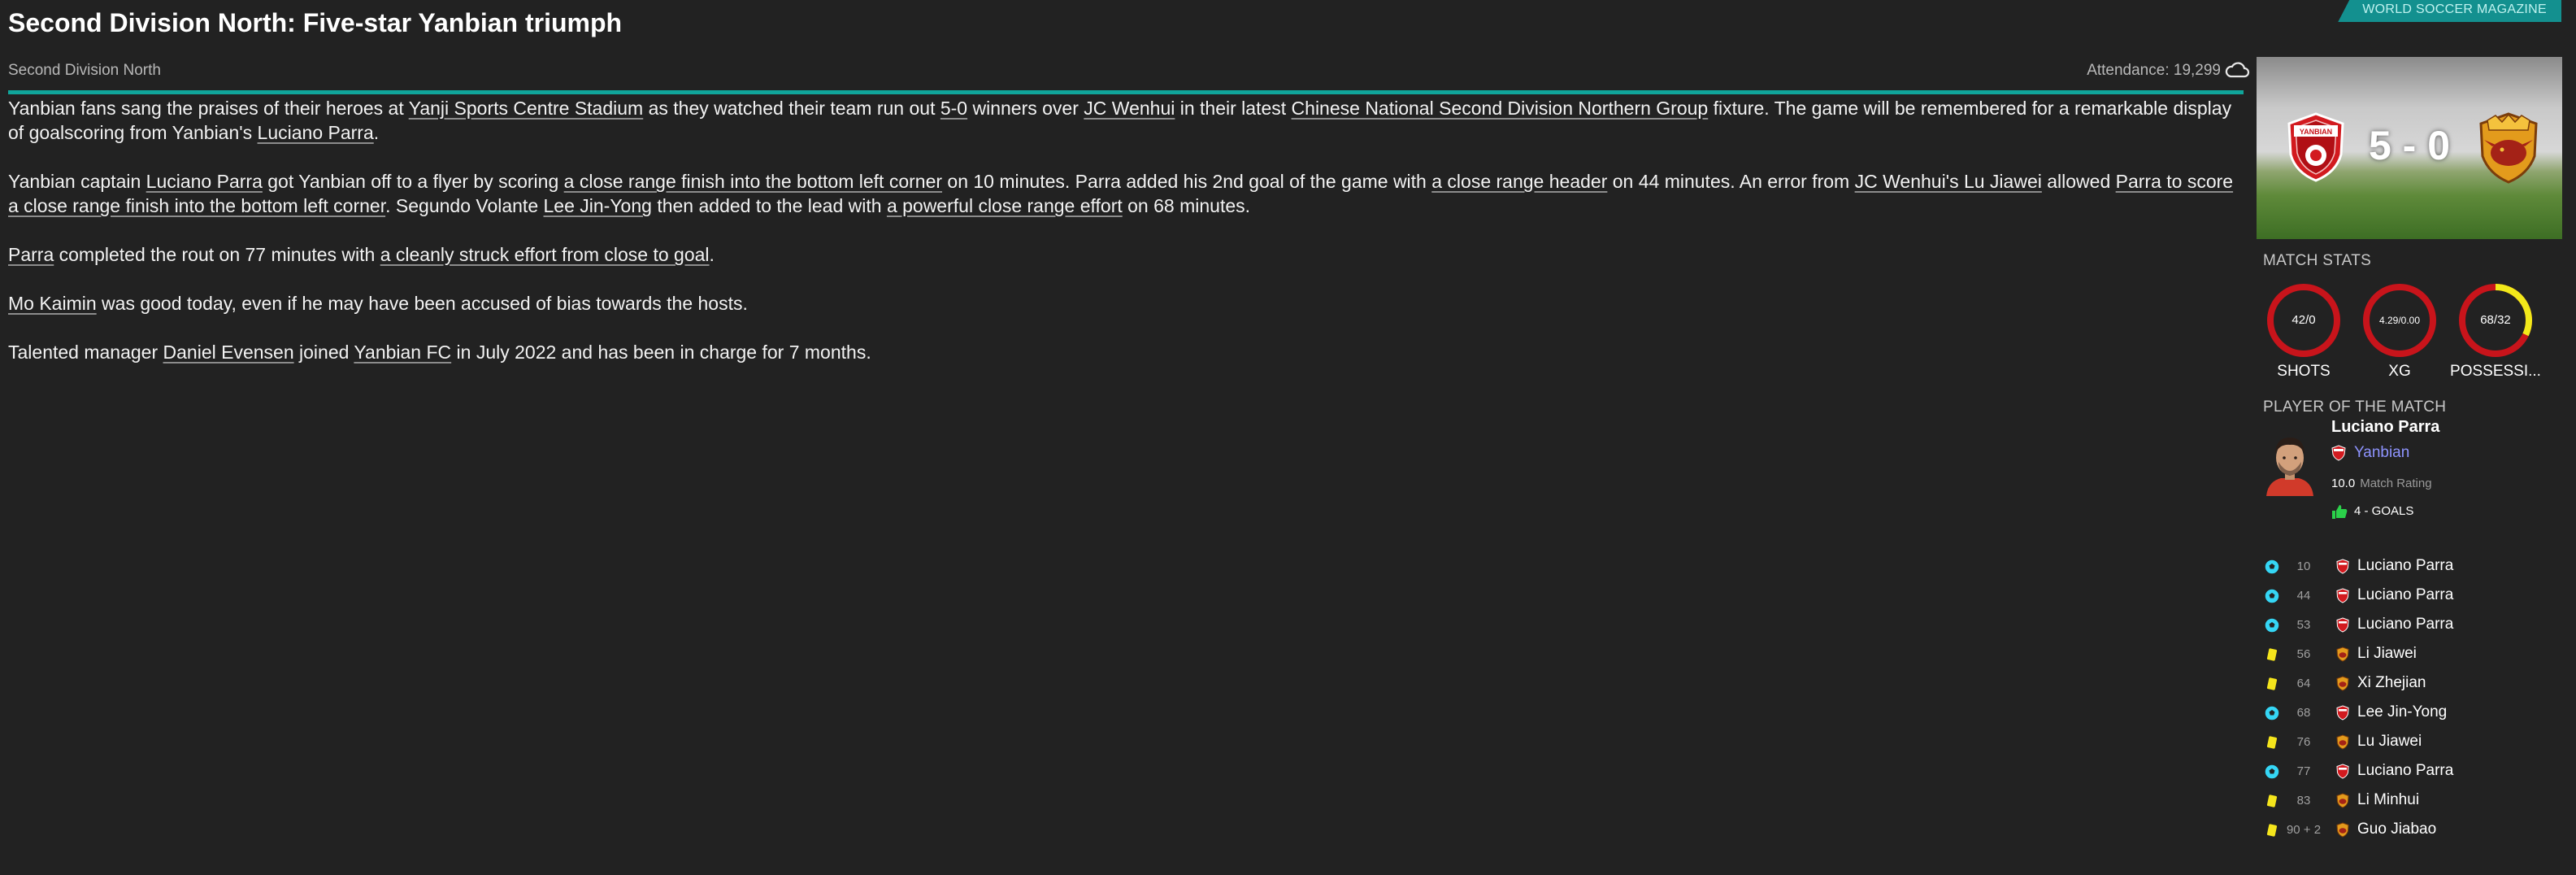 This screenshot has height=875, width=2576. What do you see at coordinates (2303, 566) in the screenshot?
I see `event-minute: 10` at bounding box center [2303, 566].